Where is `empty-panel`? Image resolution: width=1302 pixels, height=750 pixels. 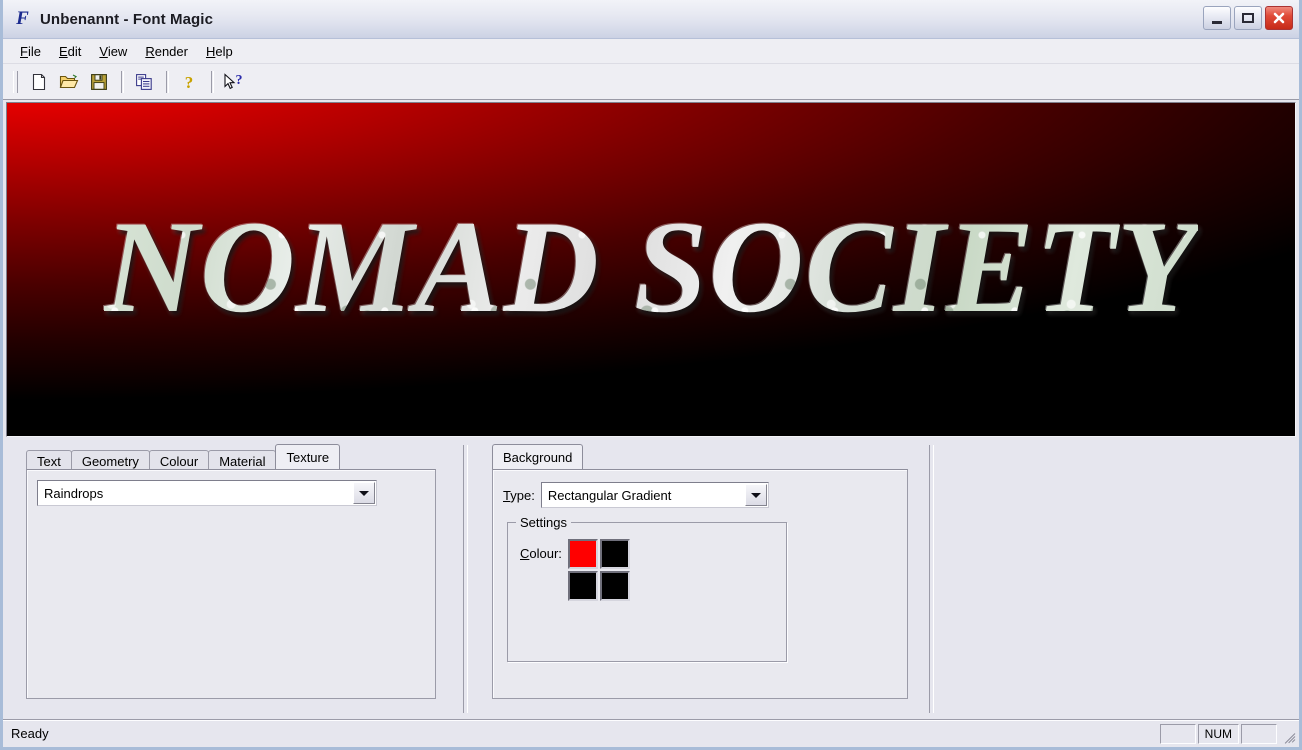
empty-panel is located at coordinates (1117, 581).